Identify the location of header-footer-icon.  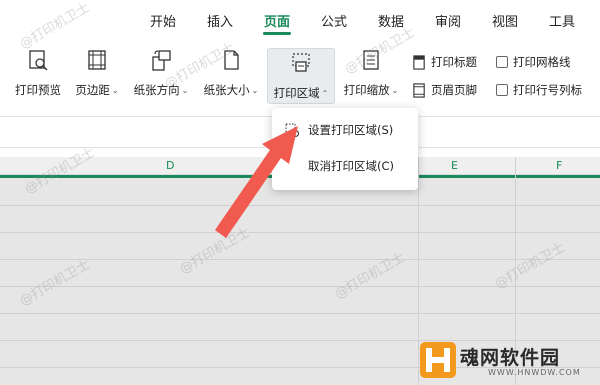
(419, 90).